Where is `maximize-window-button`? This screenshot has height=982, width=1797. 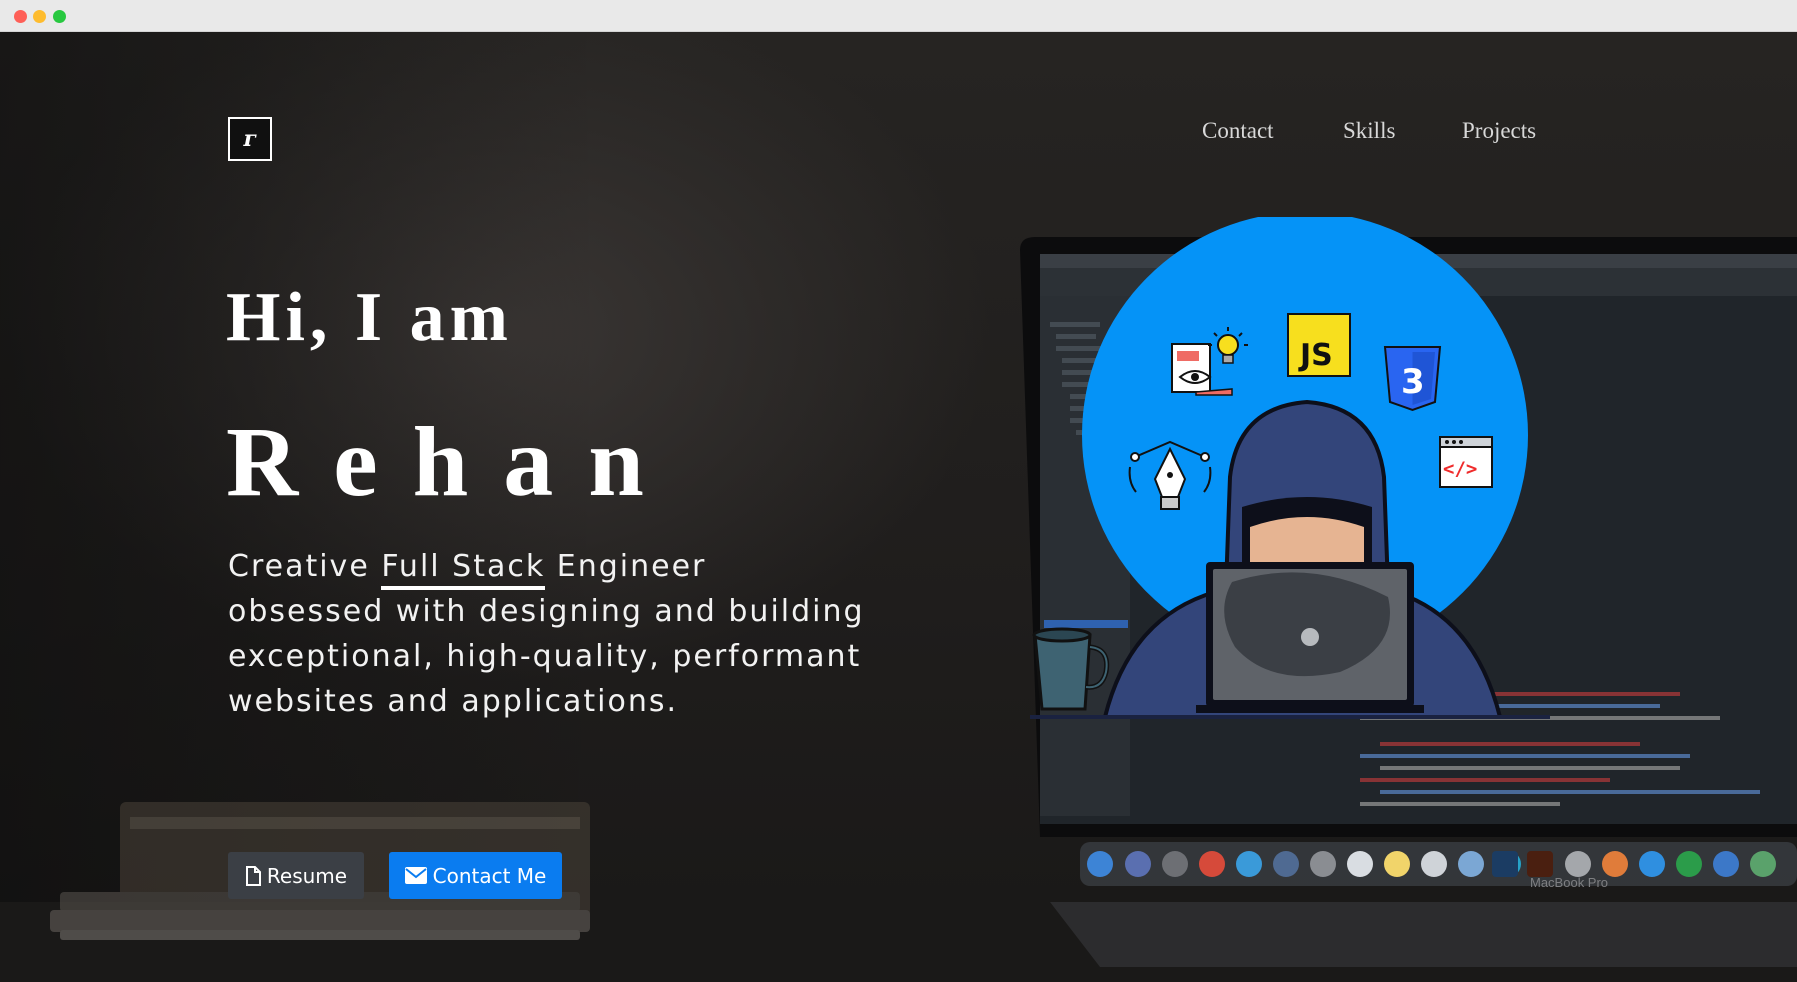
maximize-window-button is located at coordinates (59, 16).